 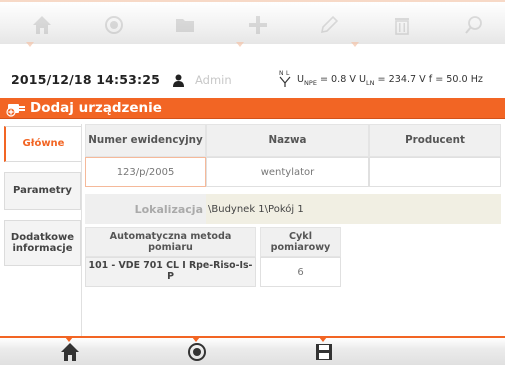 I want to click on folder-icon, so click(x=185, y=25).